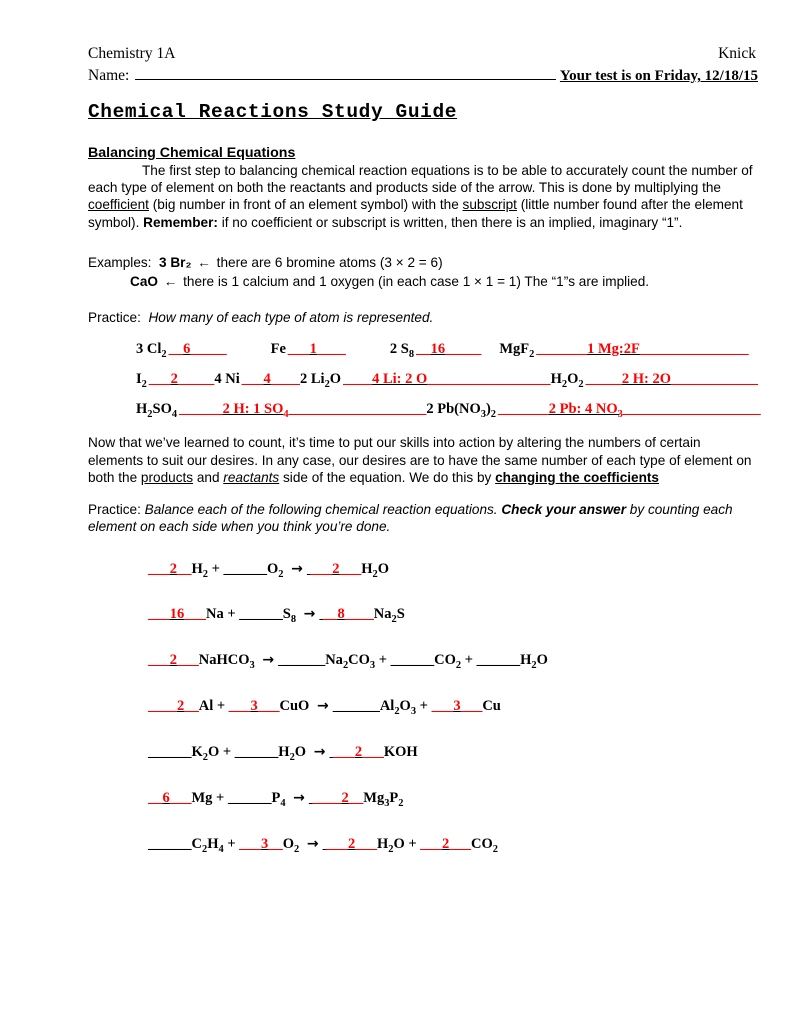 Image resolution: width=791 pixels, height=1024 pixels. What do you see at coordinates (177, 614) in the screenshot?
I see `coefficient-blank: ___16___` at bounding box center [177, 614].